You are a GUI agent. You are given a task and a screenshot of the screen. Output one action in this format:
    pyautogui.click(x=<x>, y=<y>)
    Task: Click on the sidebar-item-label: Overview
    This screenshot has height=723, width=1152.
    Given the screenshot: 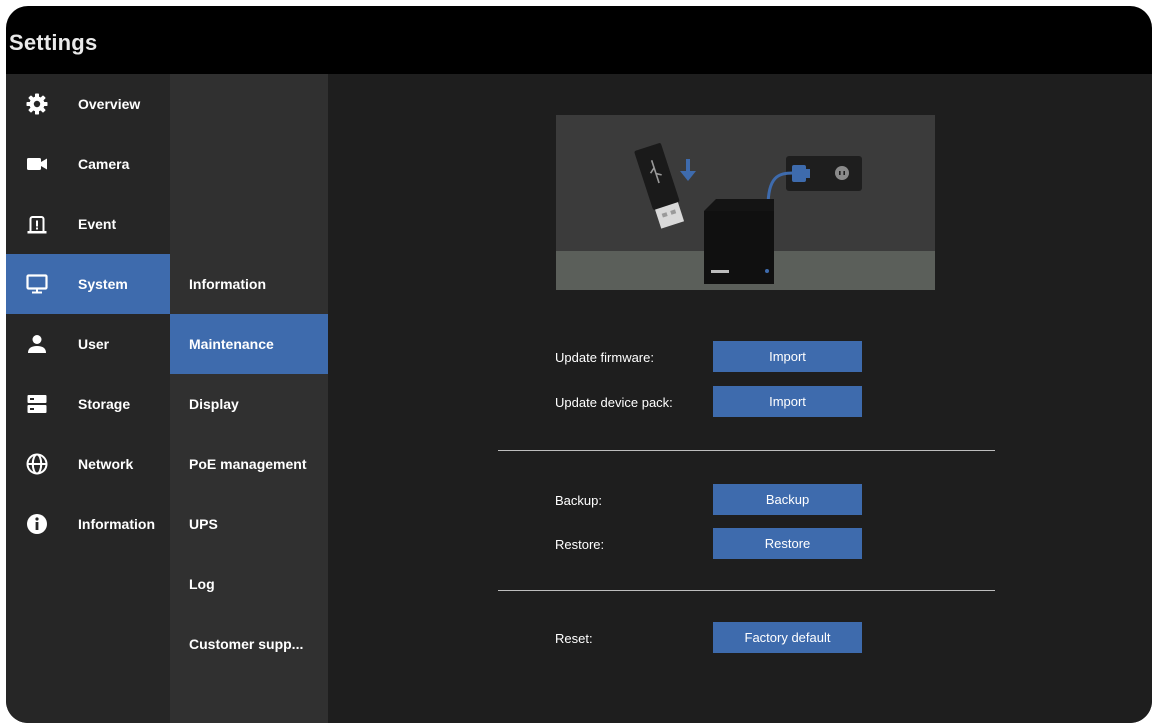 What is the action you would take?
    pyautogui.click(x=109, y=104)
    